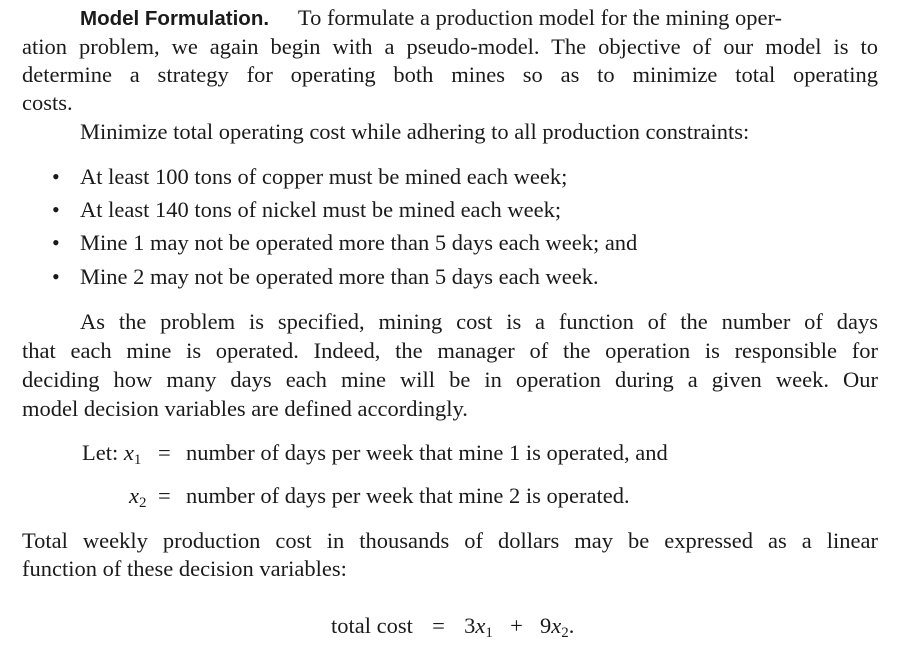  I want to click on section-heading: Model Formulation., so click(175, 18).